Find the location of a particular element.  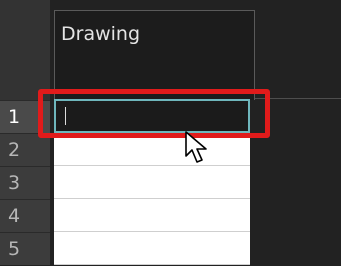

row-gutter-header is located at coordinates (25, 50).